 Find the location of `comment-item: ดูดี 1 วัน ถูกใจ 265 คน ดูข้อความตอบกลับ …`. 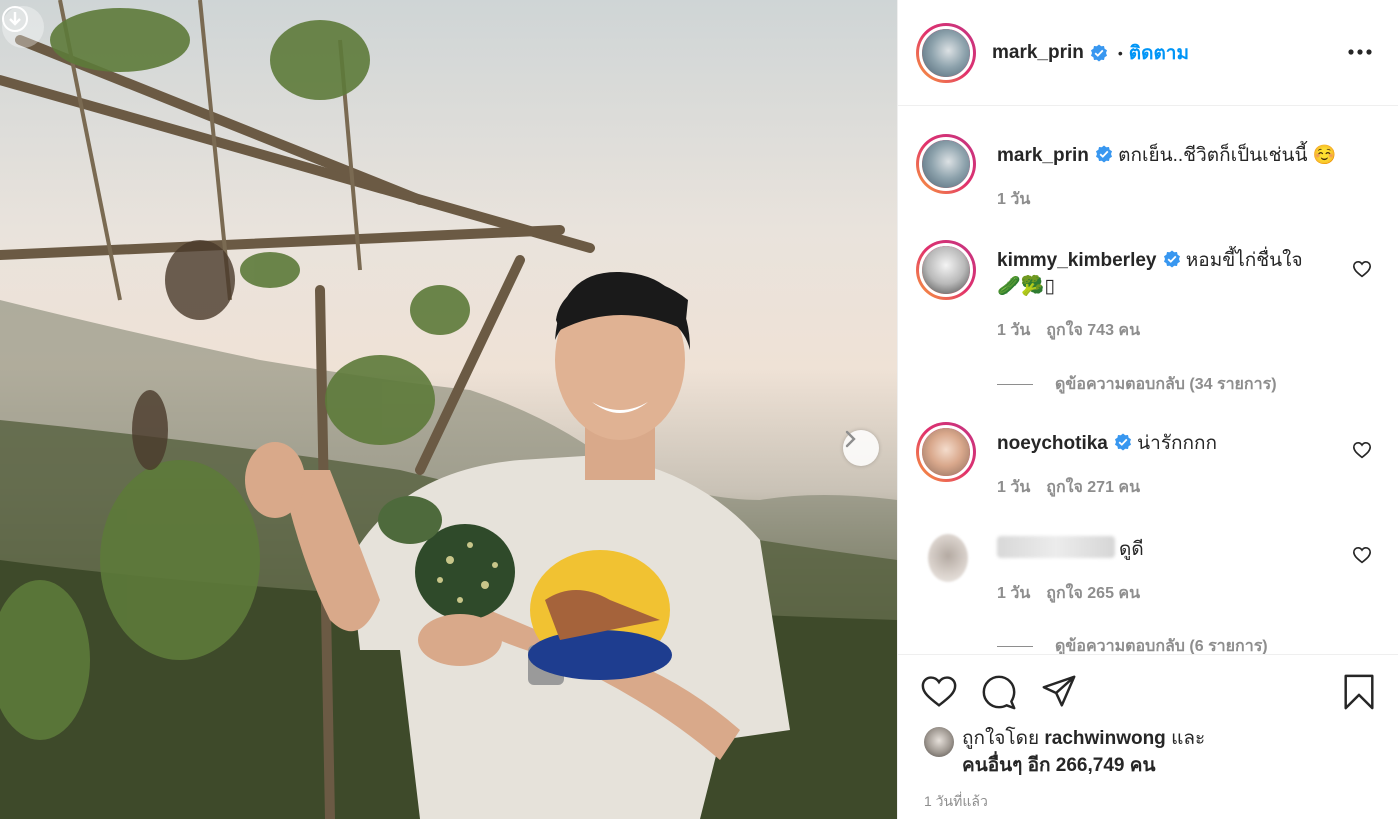

comment-item: ดูดี 1 วัน ถูกใจ 265 คน ดูข้อความตอบกลับ … is located at coordinates (1151, 591).